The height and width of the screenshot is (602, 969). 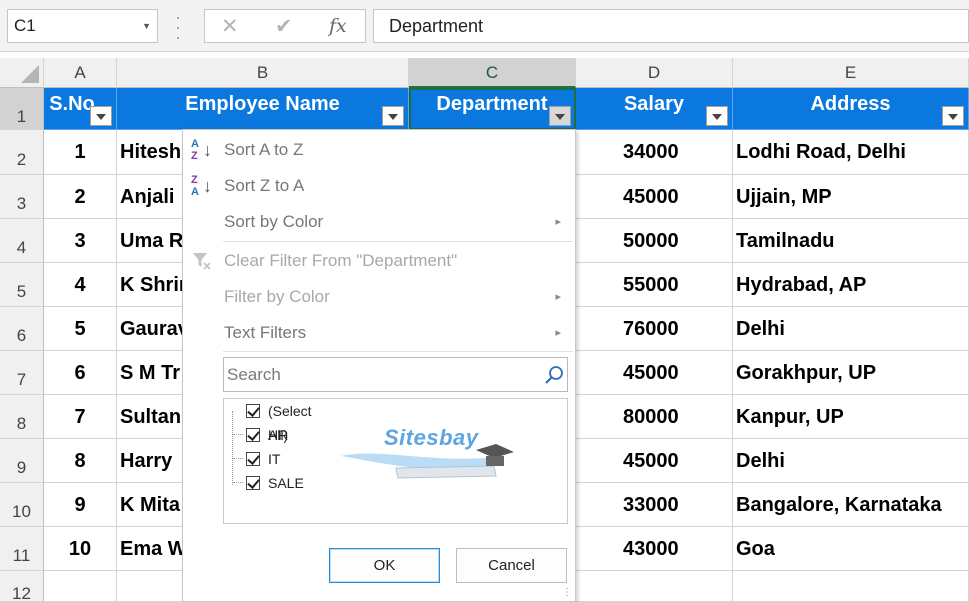 I want to click on header-cell-address: Address, so click(x=851, y=109).